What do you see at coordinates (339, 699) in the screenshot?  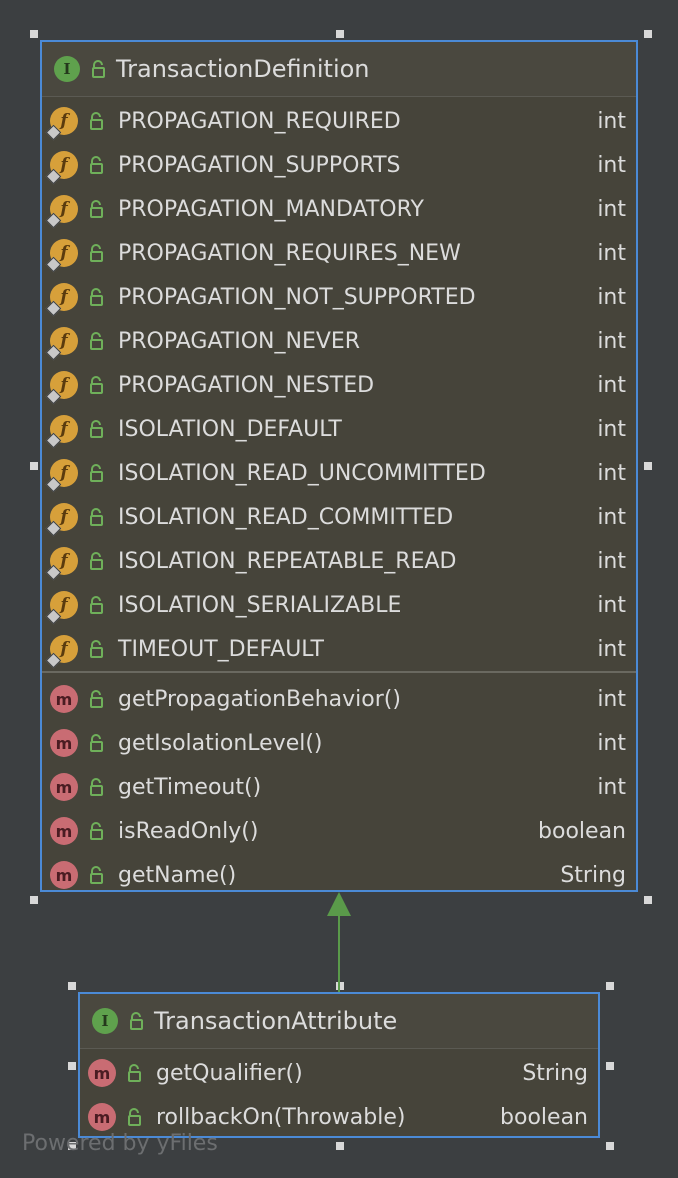 I see `method-row: m getPropagationBehavior() int` at bounding box center [339, 699].